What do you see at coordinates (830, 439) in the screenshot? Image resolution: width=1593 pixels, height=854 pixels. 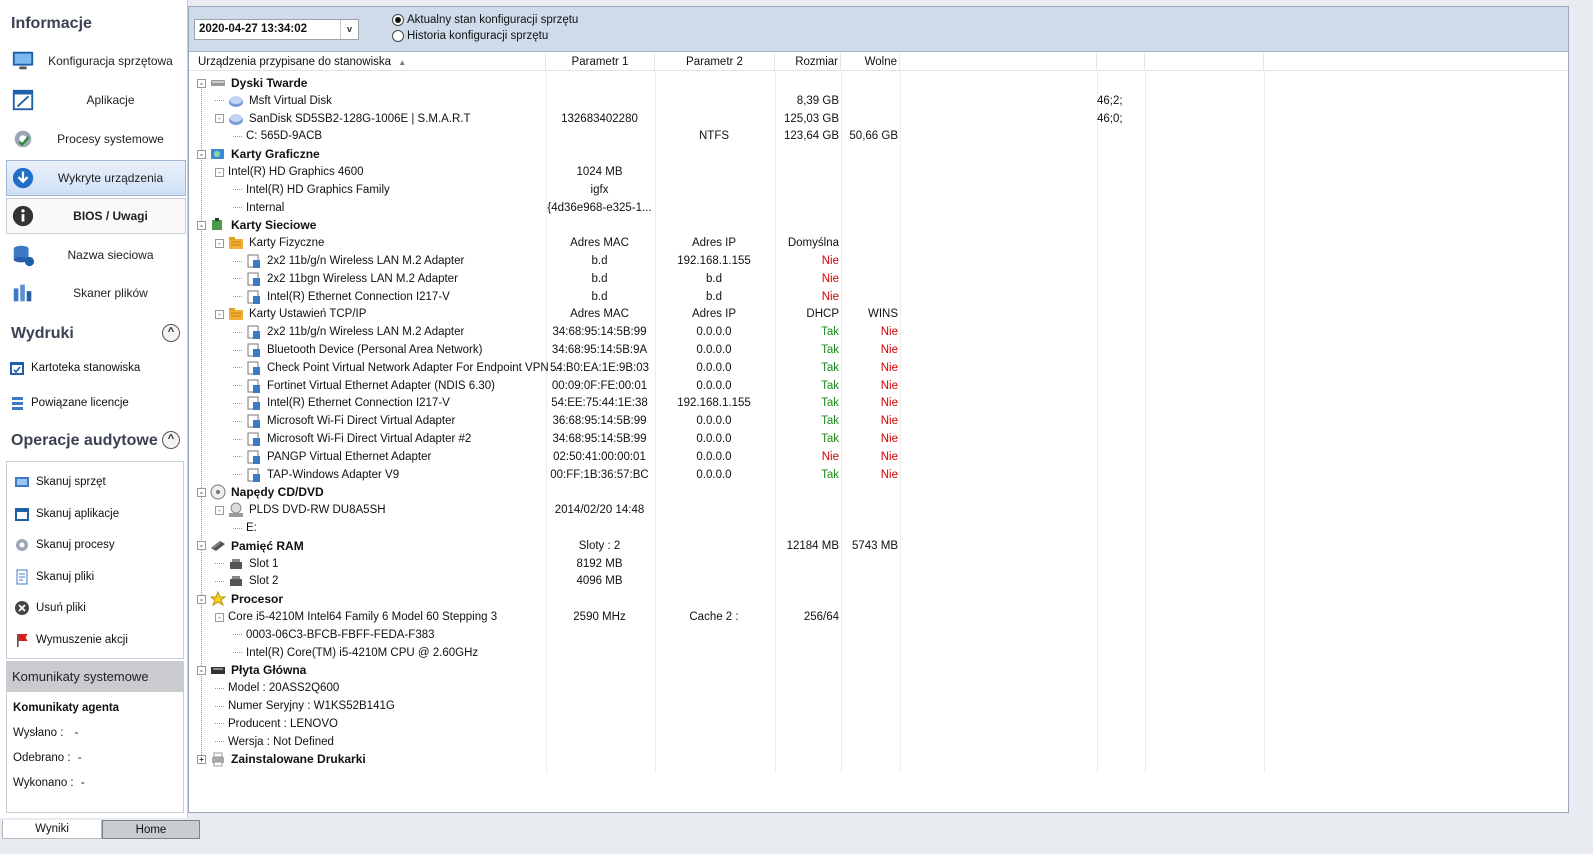 I see `cell-c3: Tak` at bounding box center [830, 439].